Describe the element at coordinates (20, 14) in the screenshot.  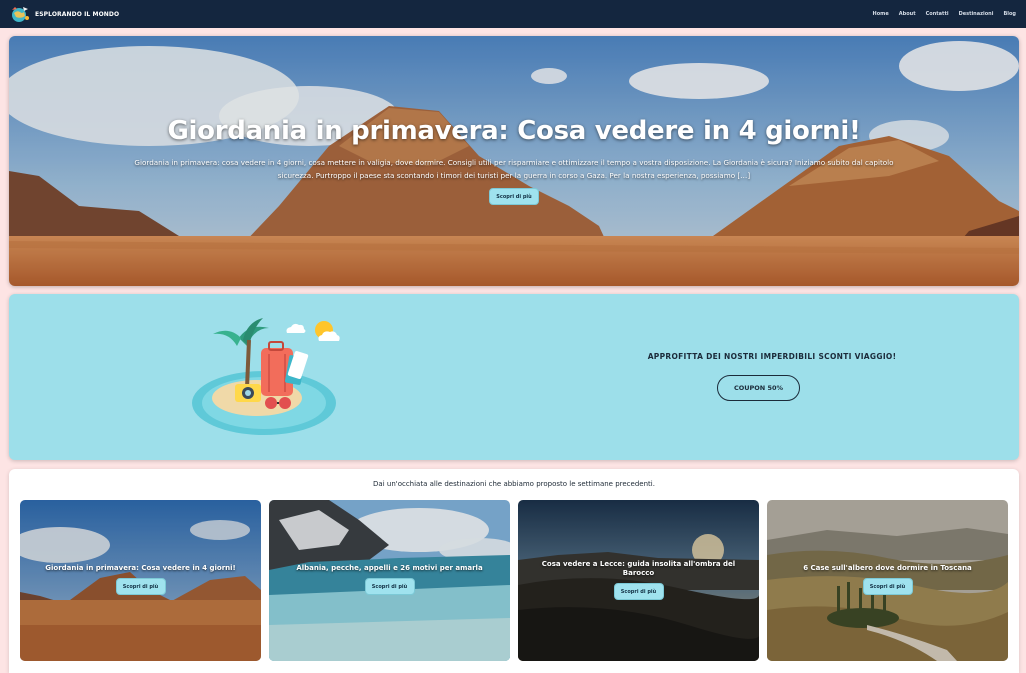
I see `globe-logo-icon` at that location.